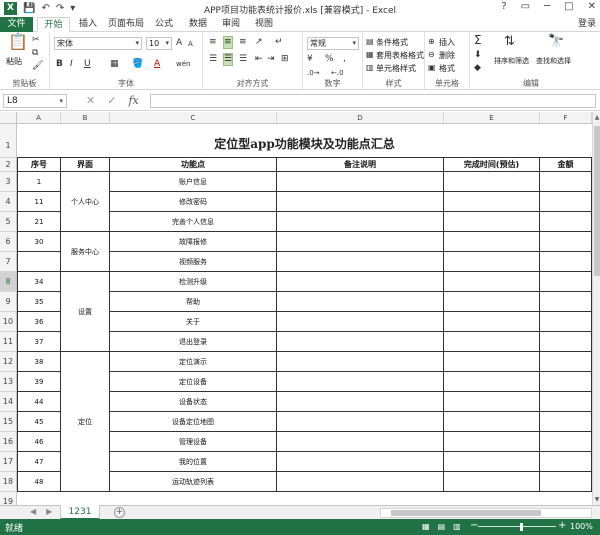 The width and height of the screenshot is (600, 535). Describe the element at coordinates (87, 64) in the screenshot. I see `underline-button: U` at that location.